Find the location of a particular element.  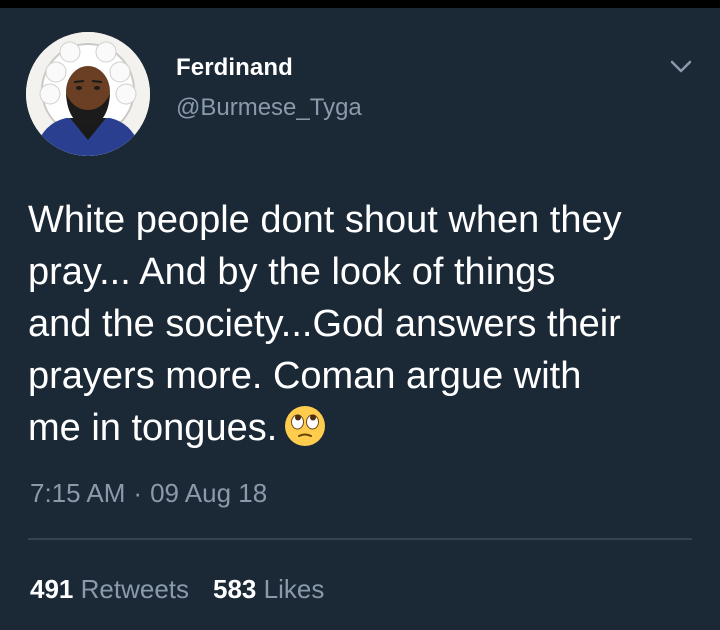

tweet-text-line: and the society...God answers their is located at coordinates (324, 324).